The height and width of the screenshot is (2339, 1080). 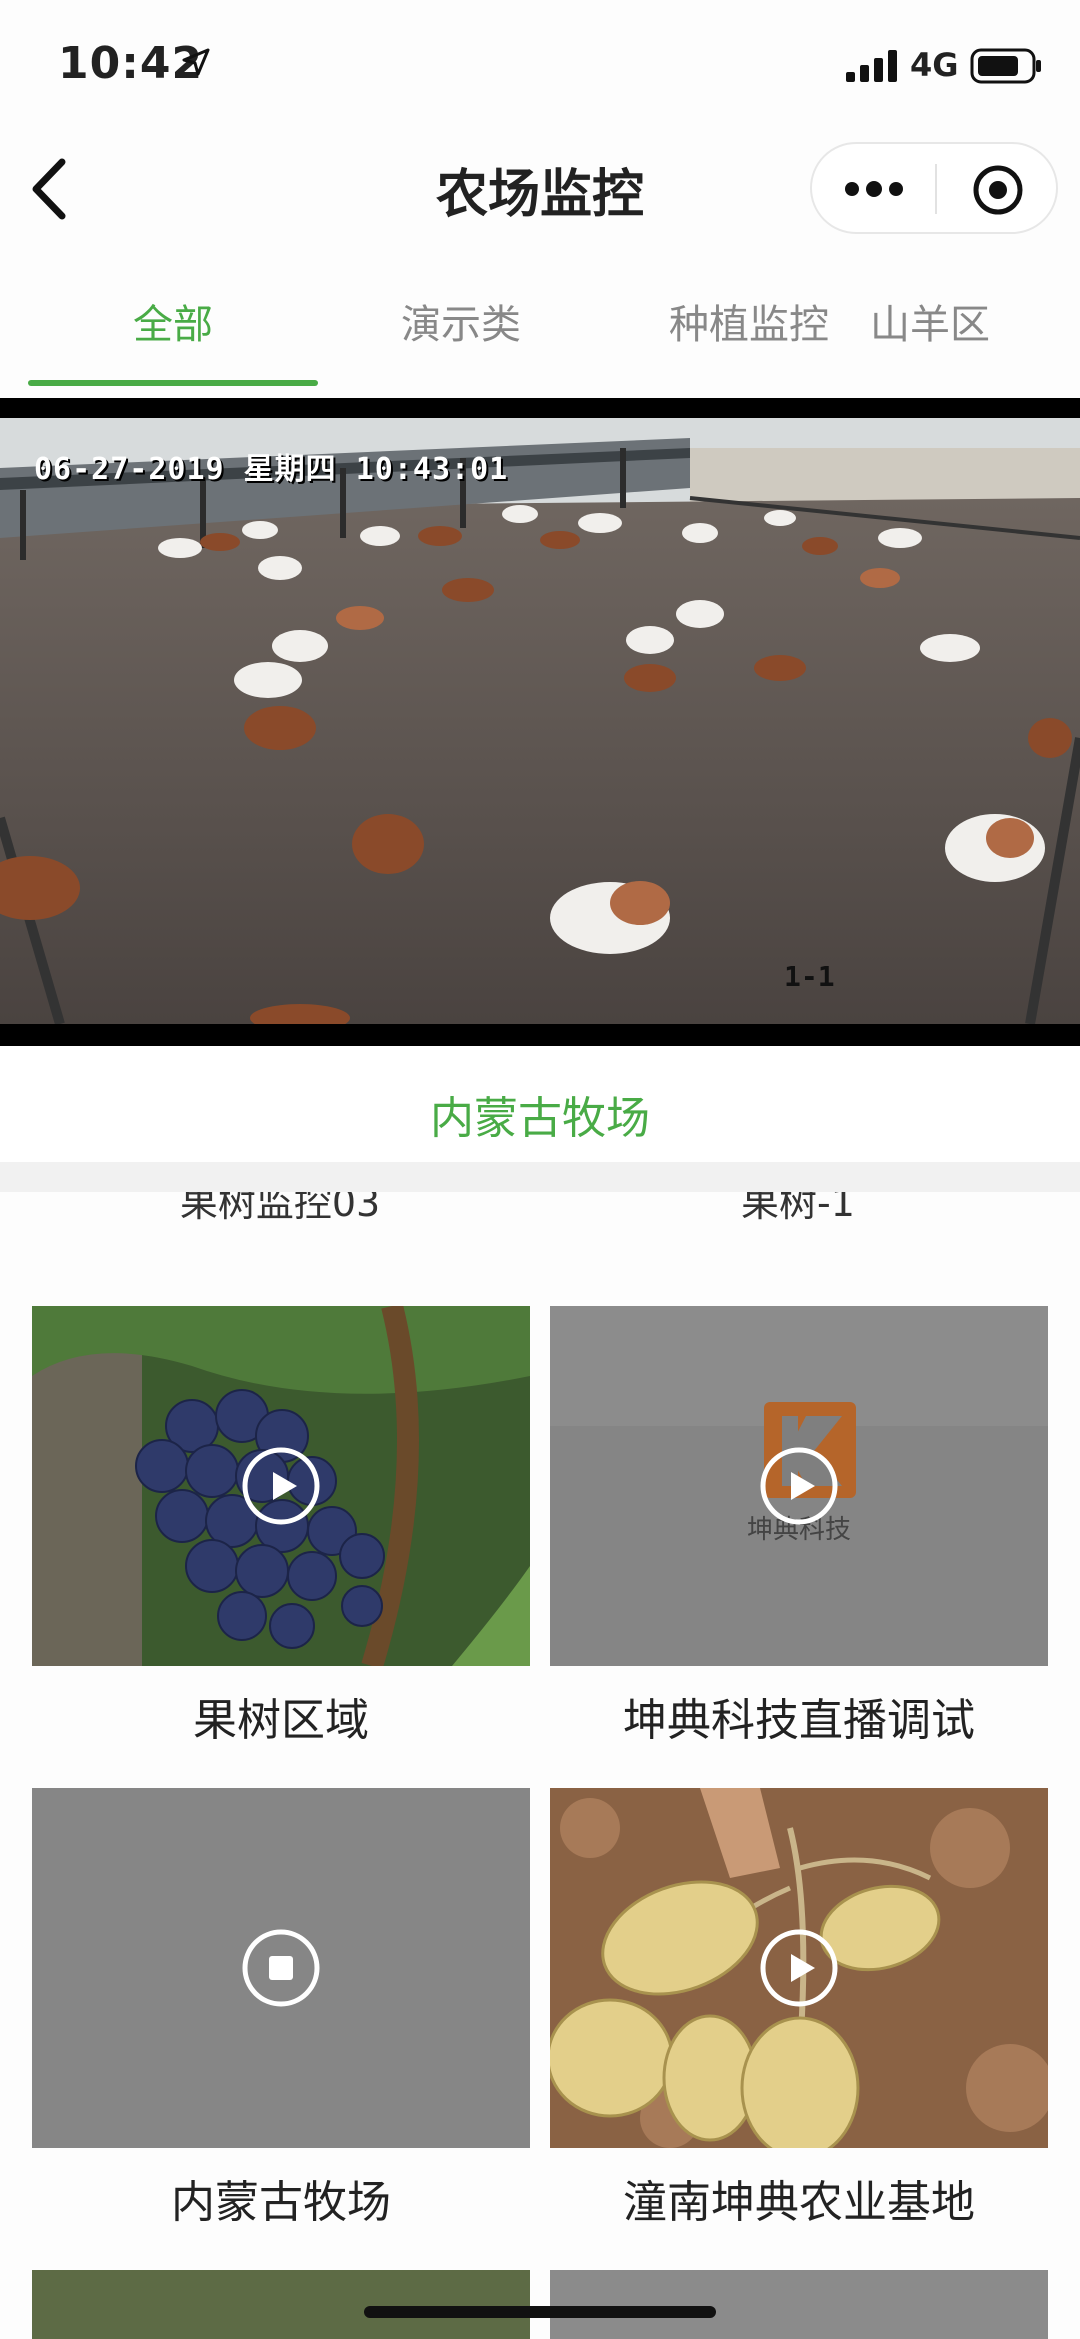 I want to click on camera-card-label: 坤典科技直播调试, so click(x=799, y=1720).